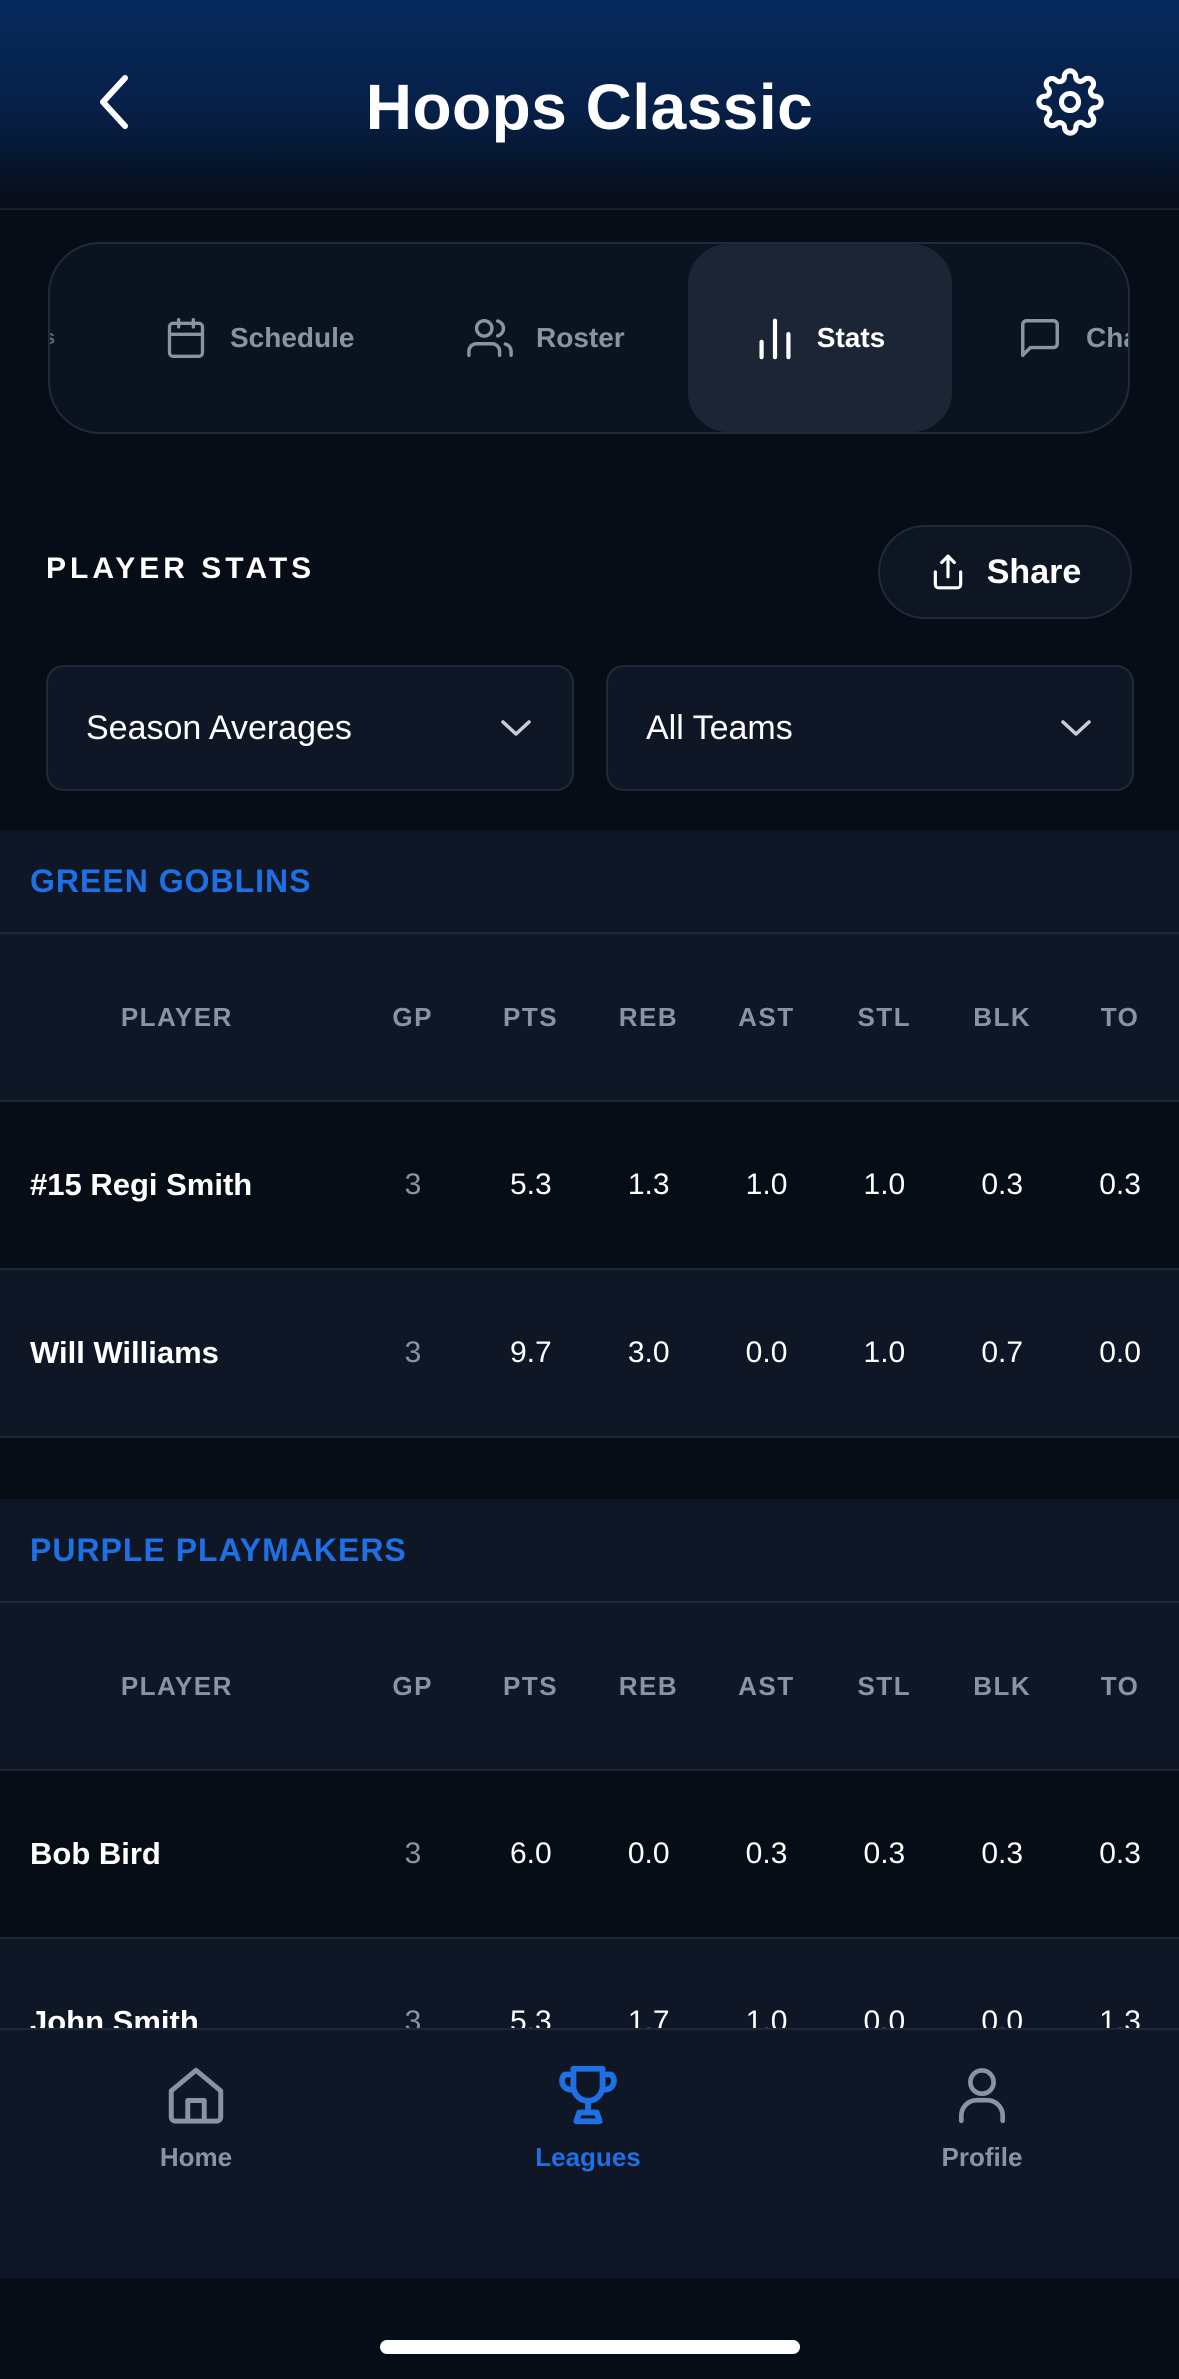 This screenshot has width=1179, height=2379. I want to click on stat-to: 0.0, so click(1120, 1352).